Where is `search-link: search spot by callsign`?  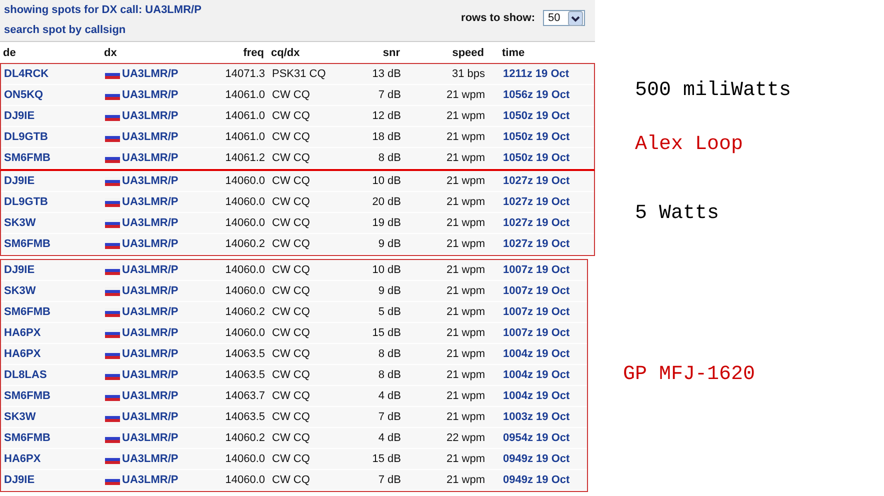
search-link: search spot by callsign is located at coordinates (103, 30).